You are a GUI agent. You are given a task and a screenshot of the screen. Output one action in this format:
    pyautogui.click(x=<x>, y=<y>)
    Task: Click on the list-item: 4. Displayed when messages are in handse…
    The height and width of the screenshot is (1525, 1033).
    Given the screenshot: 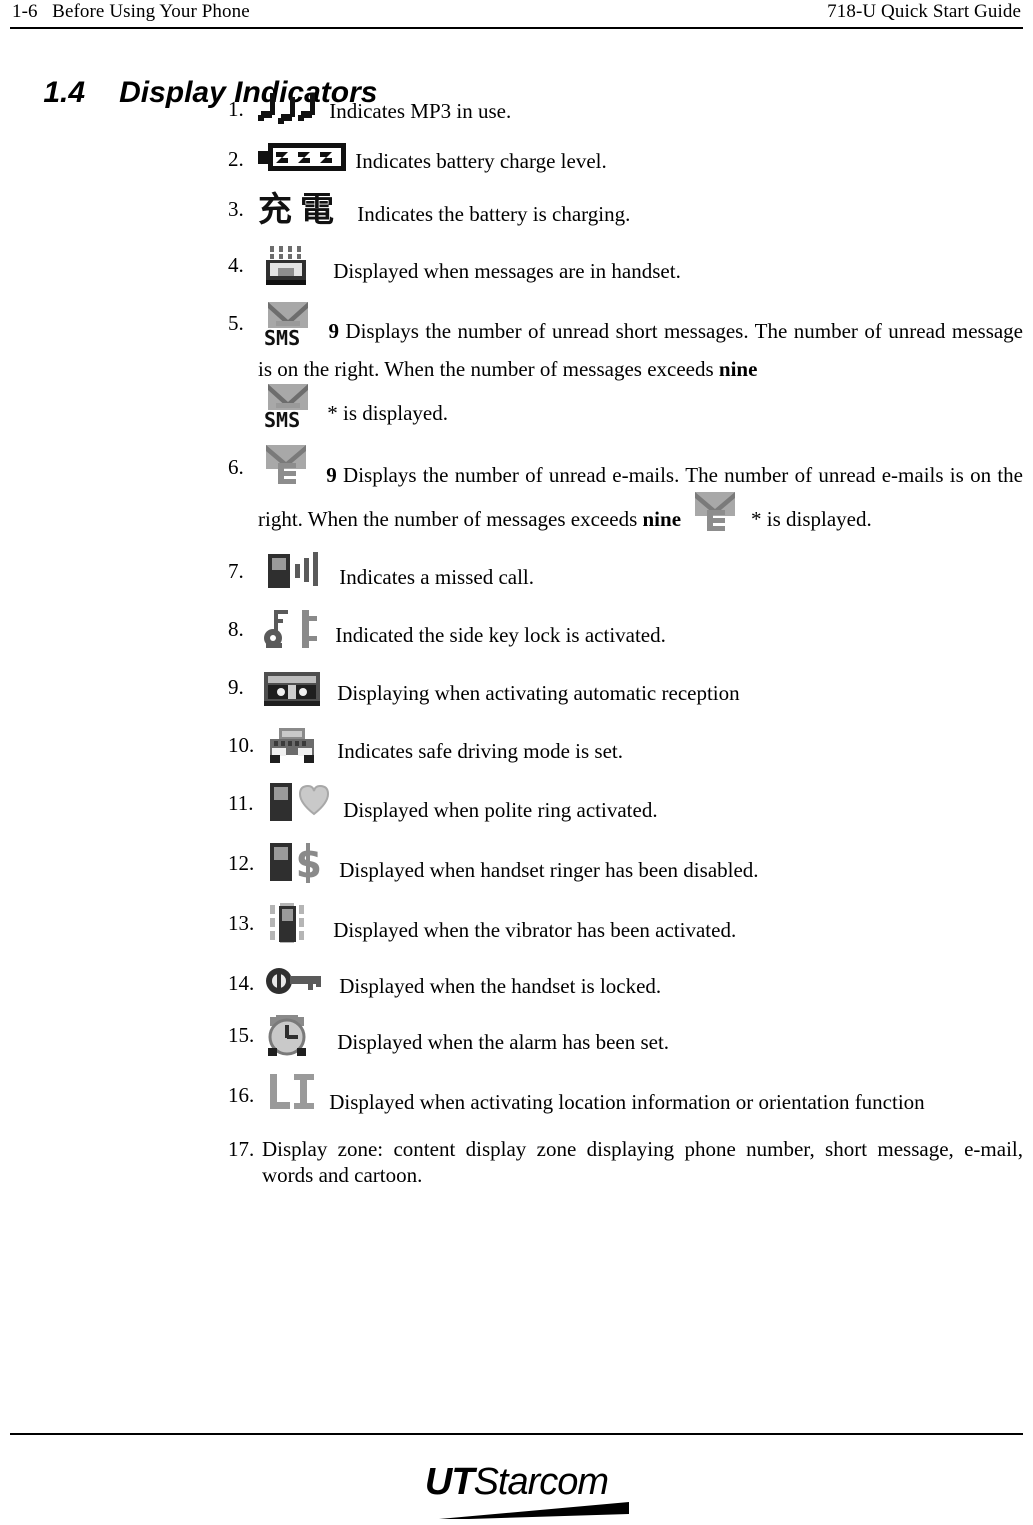 What is the action you would take?
    pyautogui.click(x=625, y=270)
    